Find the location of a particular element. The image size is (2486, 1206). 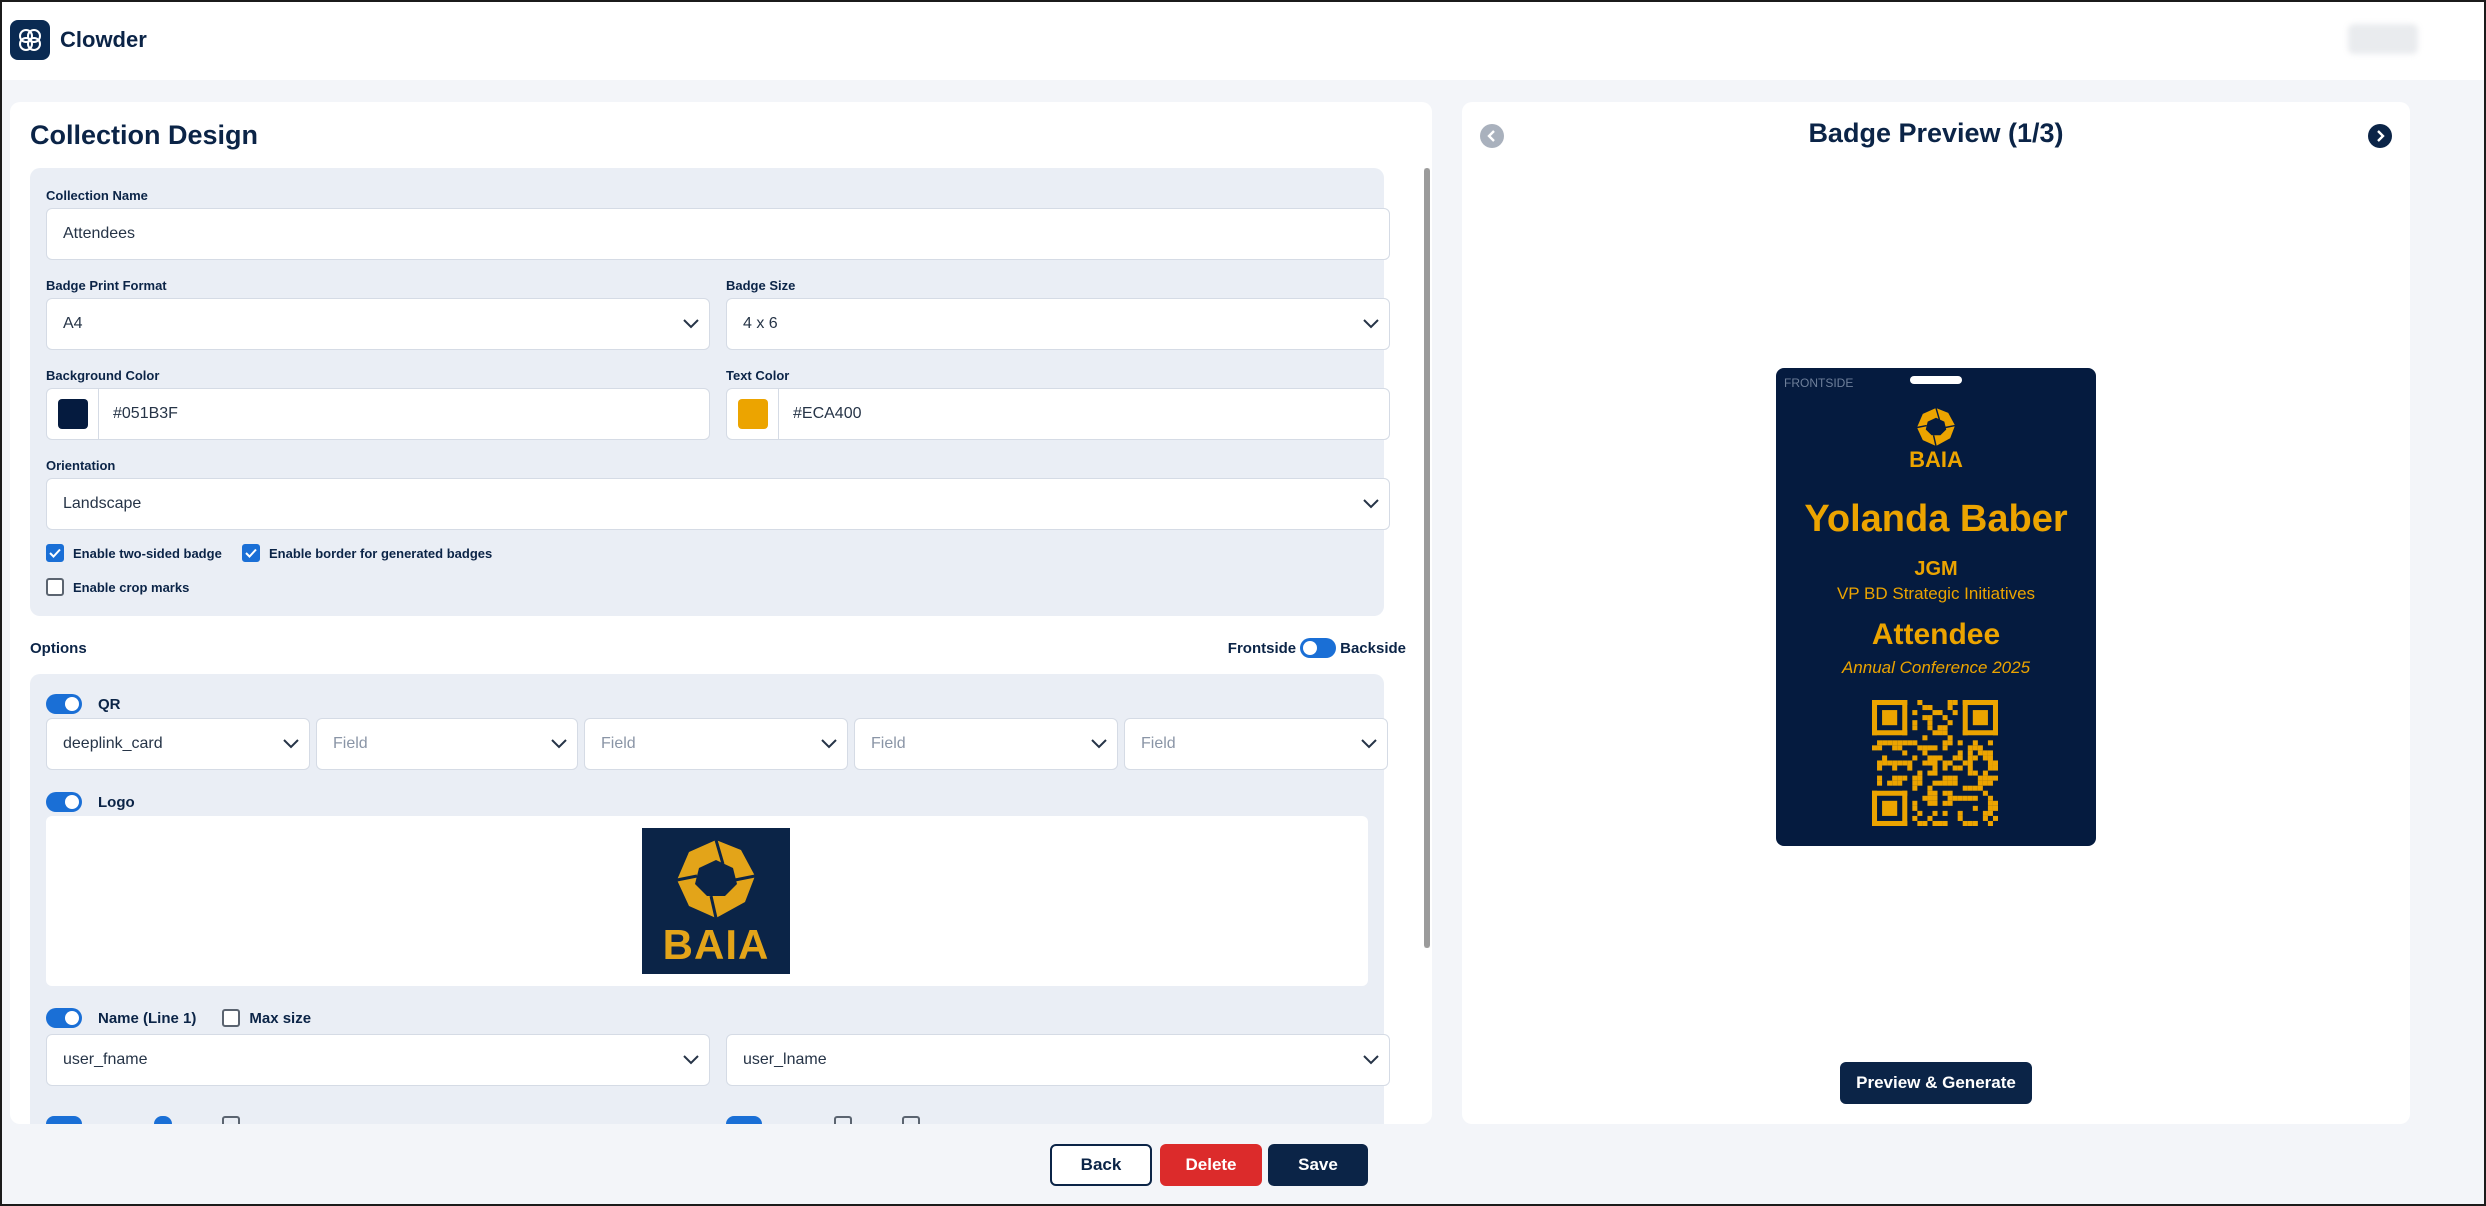

back-button: Back is located at coordinates (1101, 1165).